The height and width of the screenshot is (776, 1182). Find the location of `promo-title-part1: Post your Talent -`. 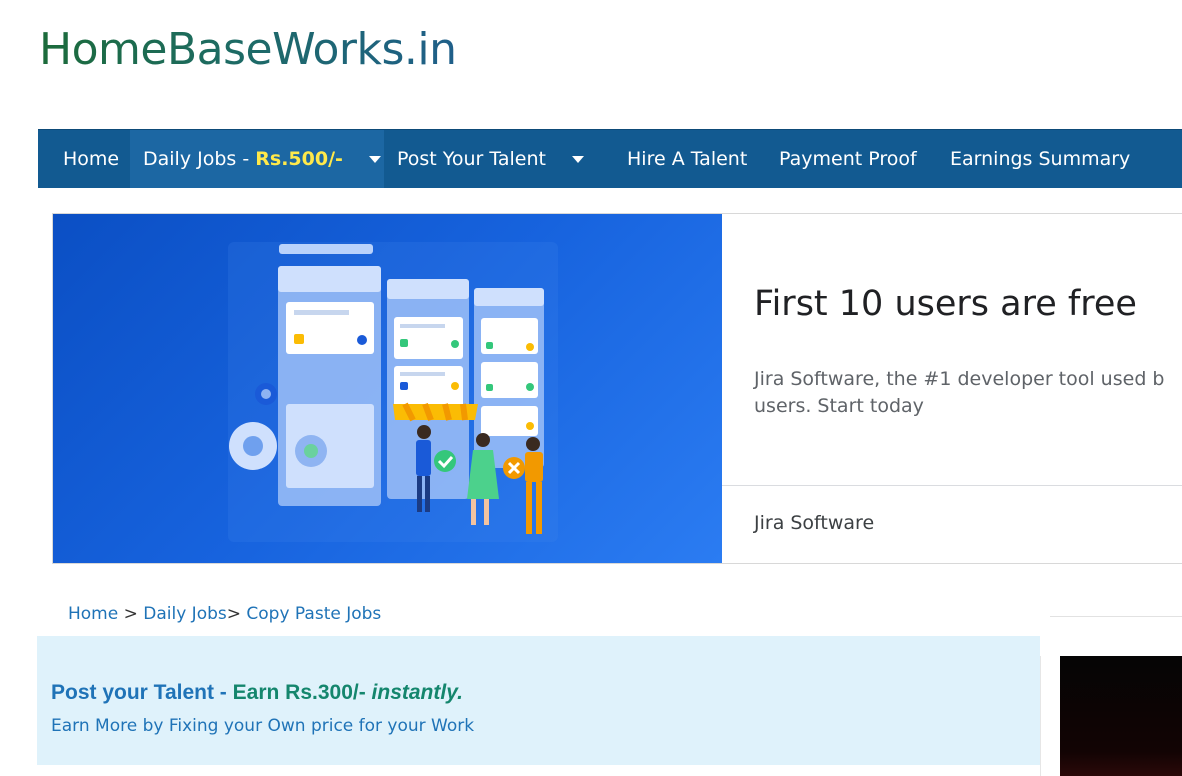

promo-title-part1: Post your Talent - is located at coordinates (142, 692).